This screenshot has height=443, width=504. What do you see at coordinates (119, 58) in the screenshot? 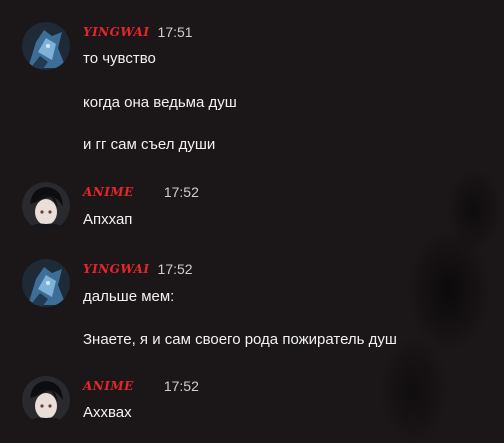
I see `message-text: то чувство` at bounding box center [119, 58].